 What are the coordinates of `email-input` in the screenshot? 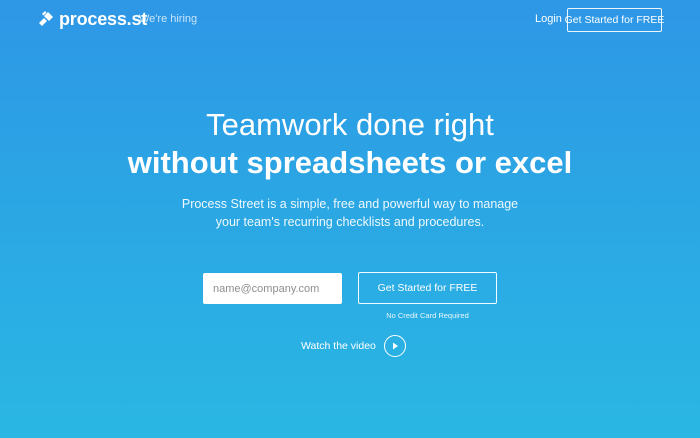 It's located at (272, 288).